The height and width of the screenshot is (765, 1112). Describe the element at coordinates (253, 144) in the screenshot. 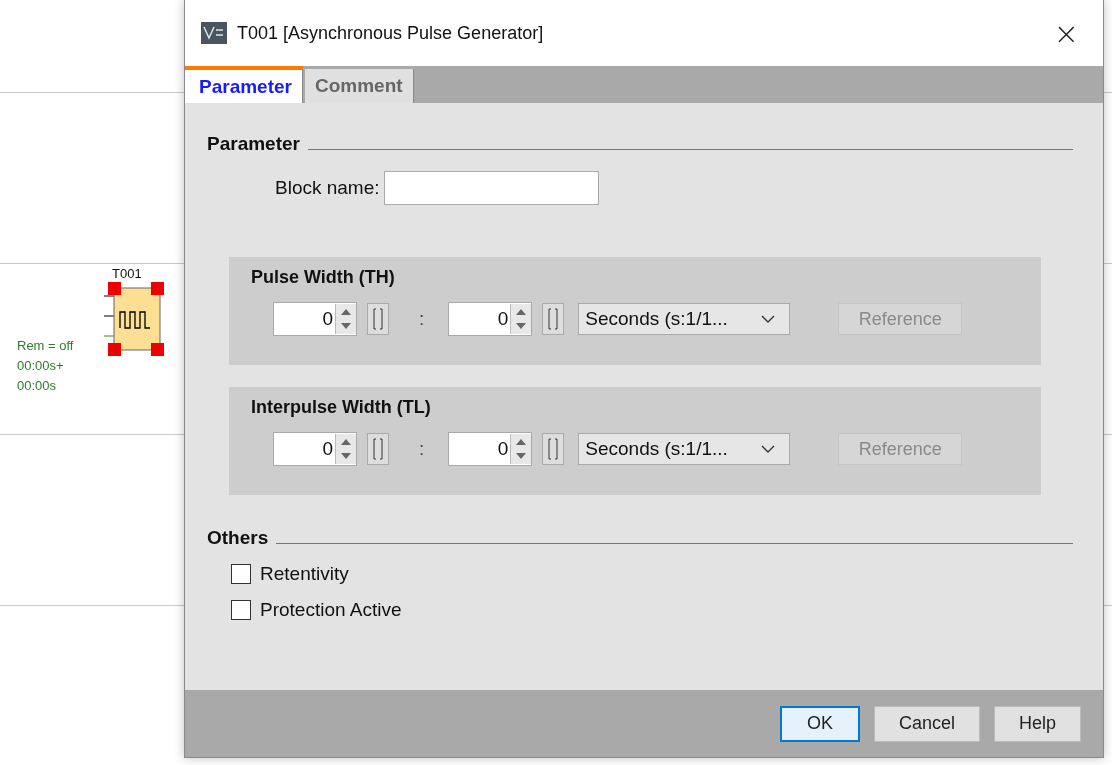

I see `section-heading: Parameter` at that location.